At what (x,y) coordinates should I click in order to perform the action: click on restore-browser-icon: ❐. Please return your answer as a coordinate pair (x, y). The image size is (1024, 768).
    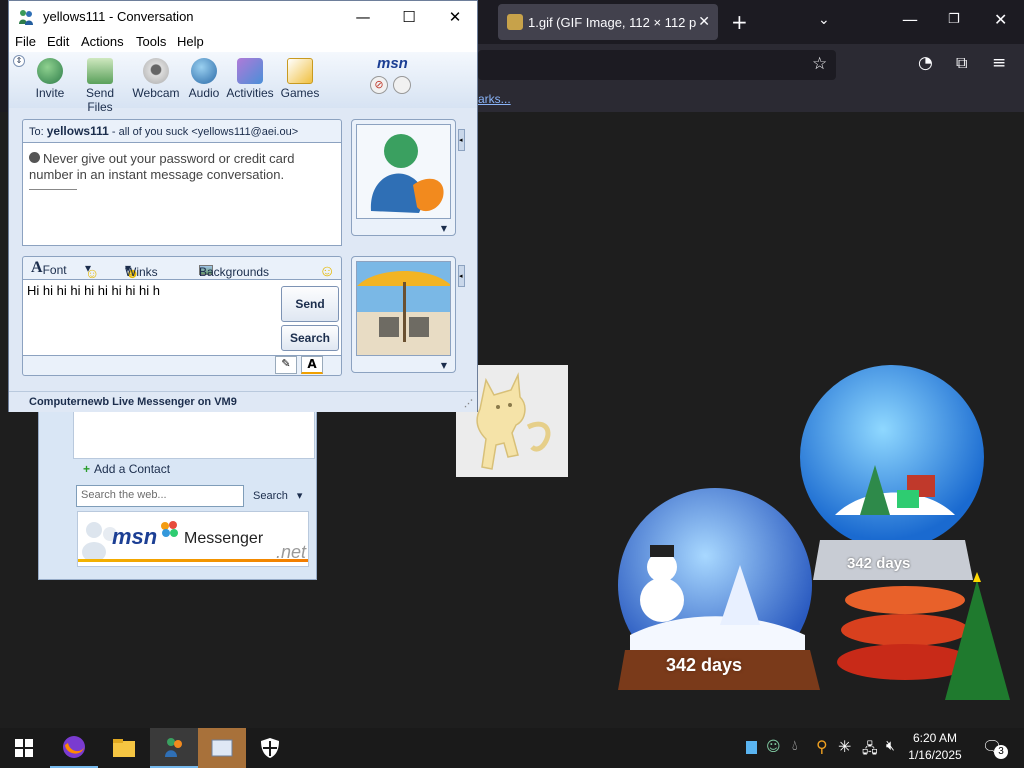
    Looking at the image, I should click on (954, 19).